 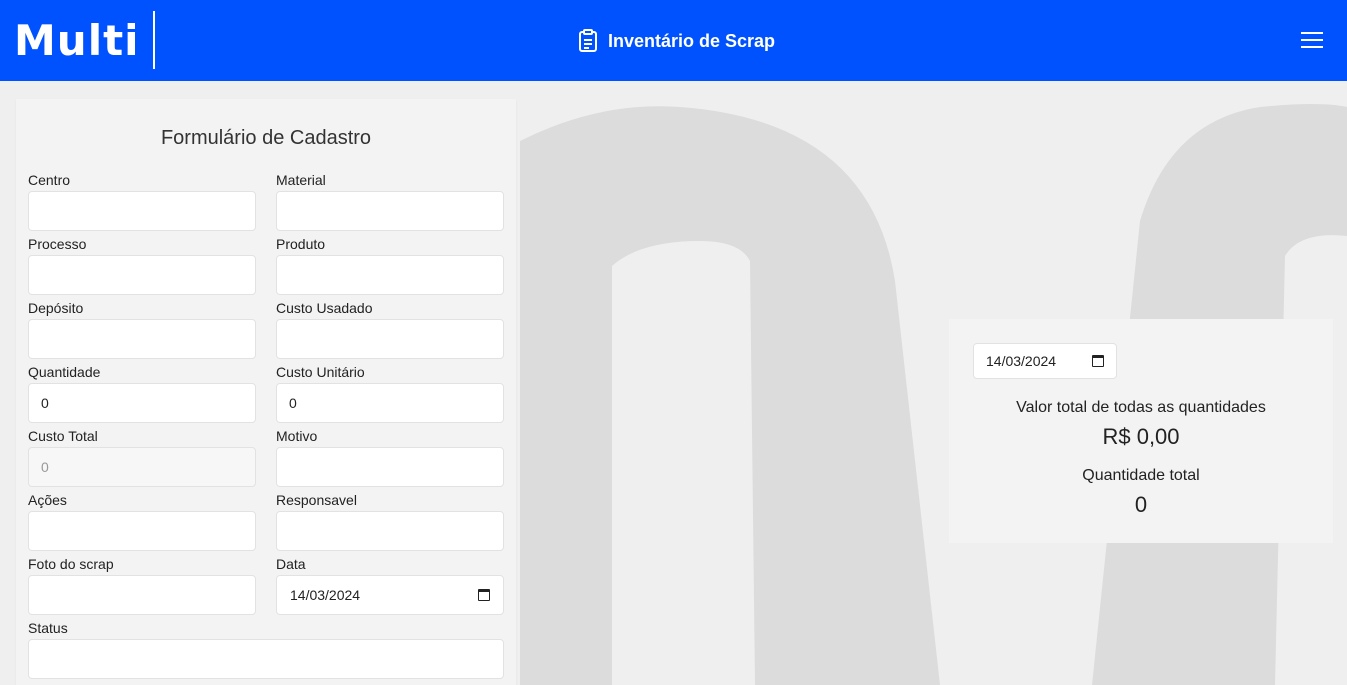 What do you see at coordinates (390, 403) in the screenshot?
I see `custo-unitario-input` at bounding box center [390, 403].